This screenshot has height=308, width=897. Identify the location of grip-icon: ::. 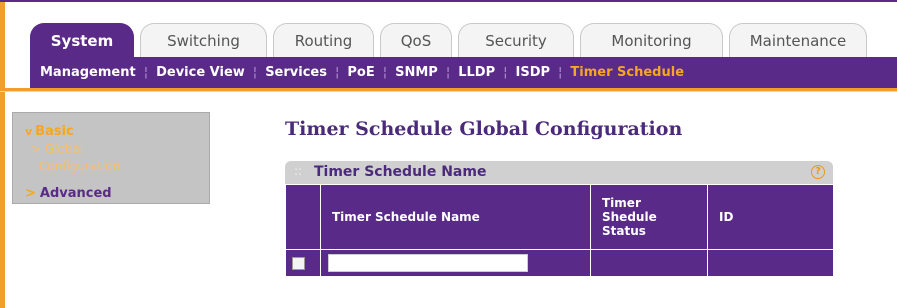
(298, 171).